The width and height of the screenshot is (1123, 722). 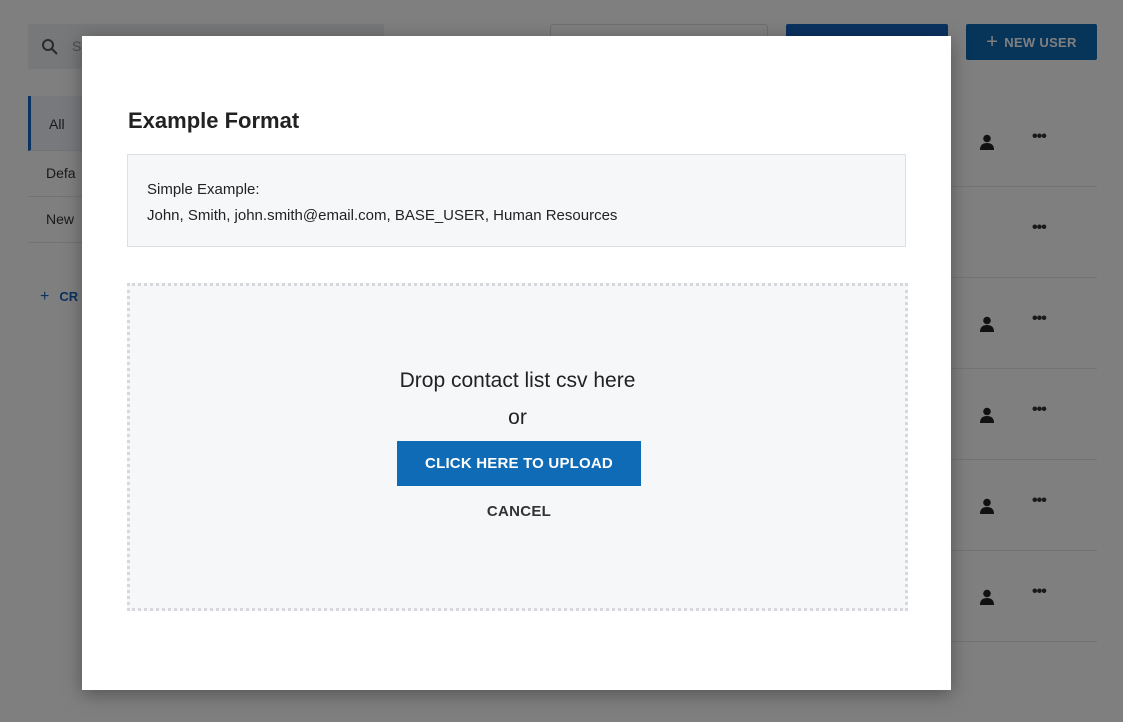 What do you see at coordinates (214, 120) in the screenshot?
I see `dialog-title: Example Format` at bounding box center [214, 120].